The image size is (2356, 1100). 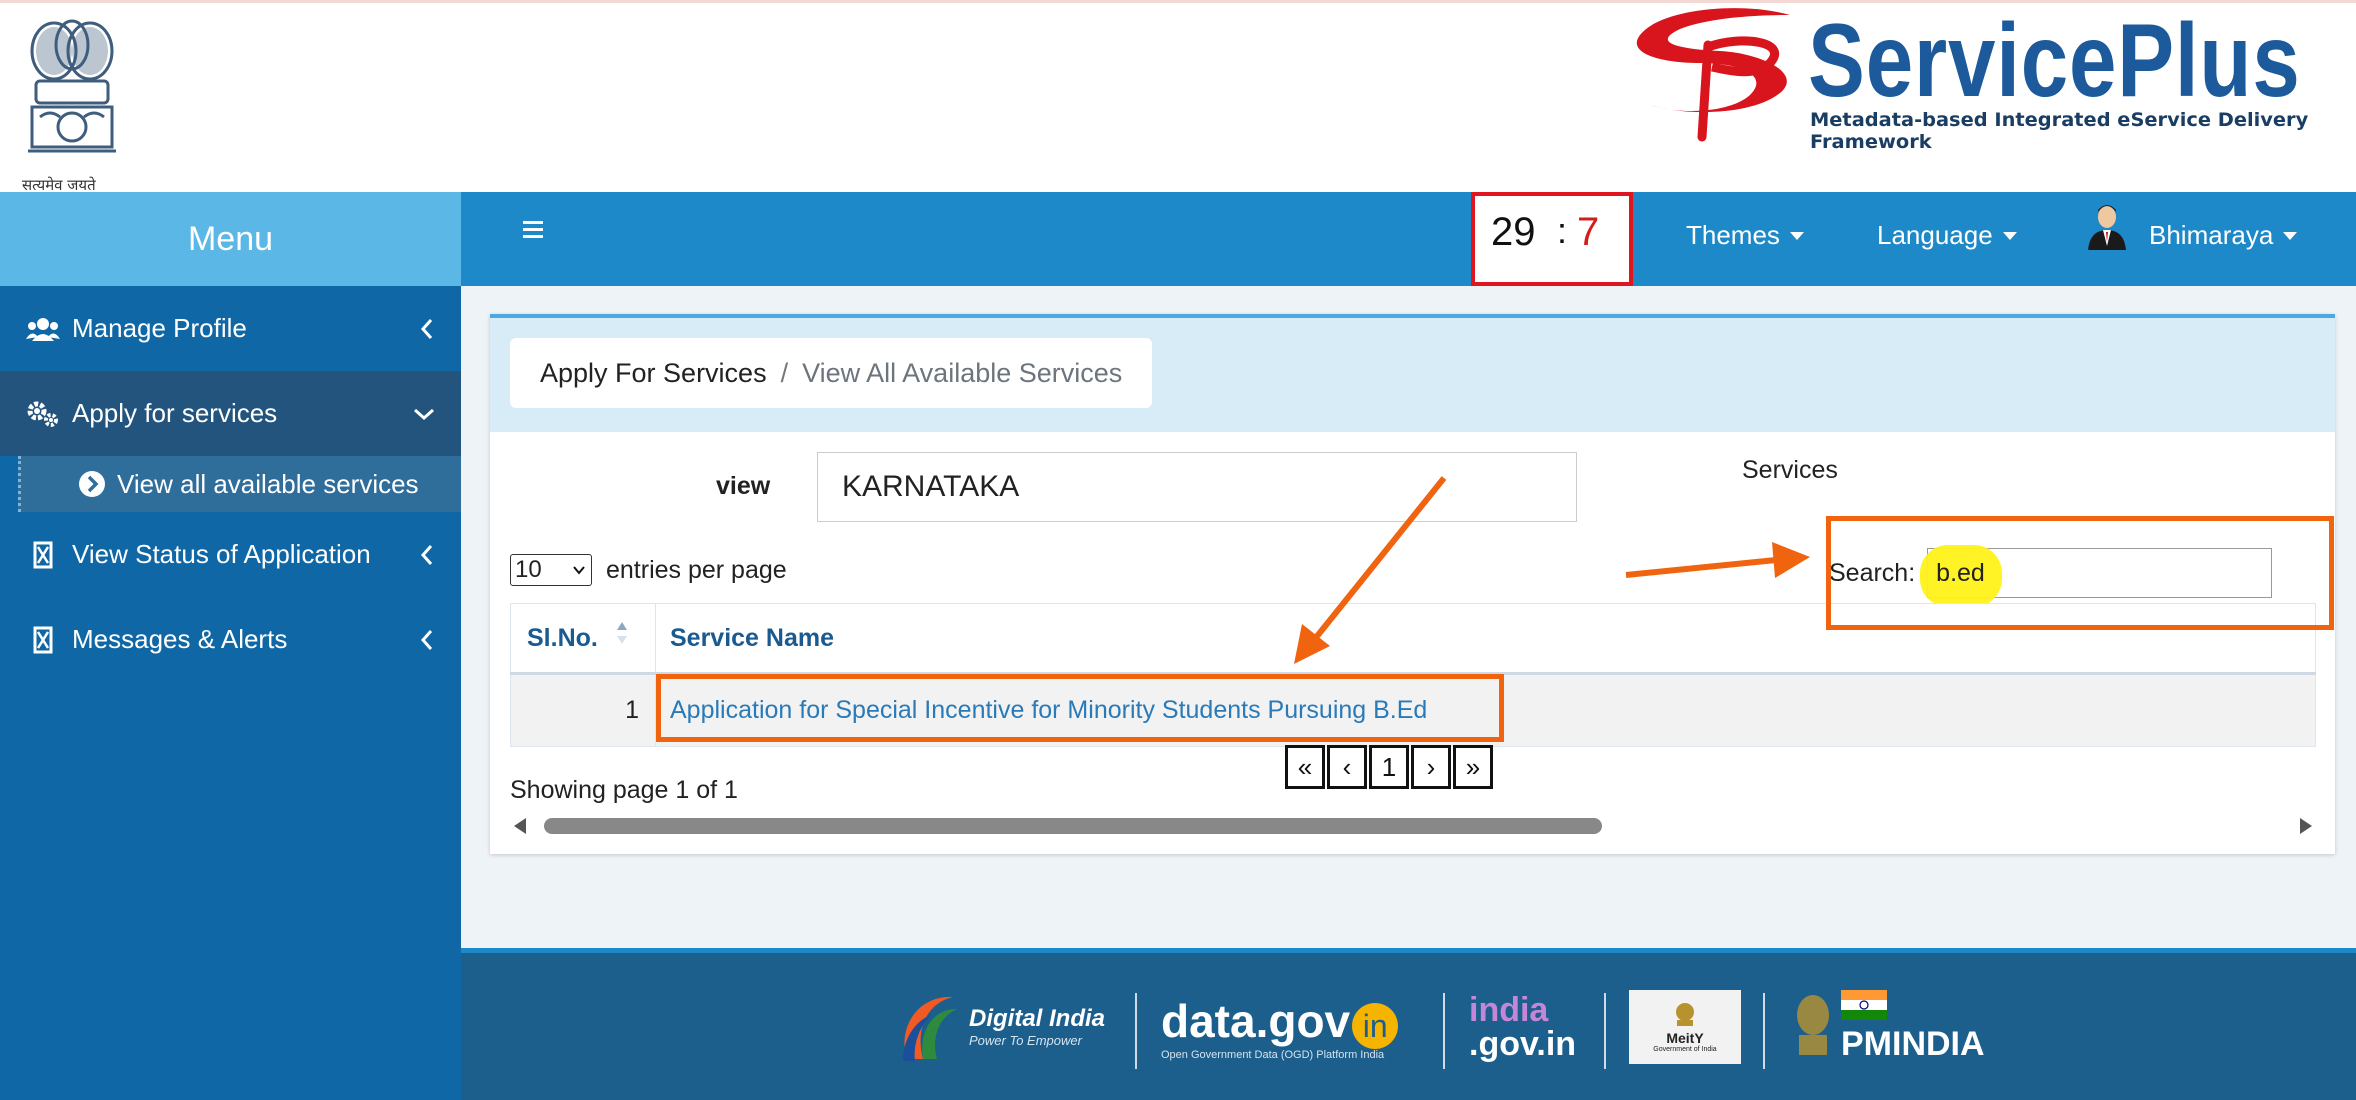 I want to click on pmindia-emblem-icon, so click(x=1813, y=1025).